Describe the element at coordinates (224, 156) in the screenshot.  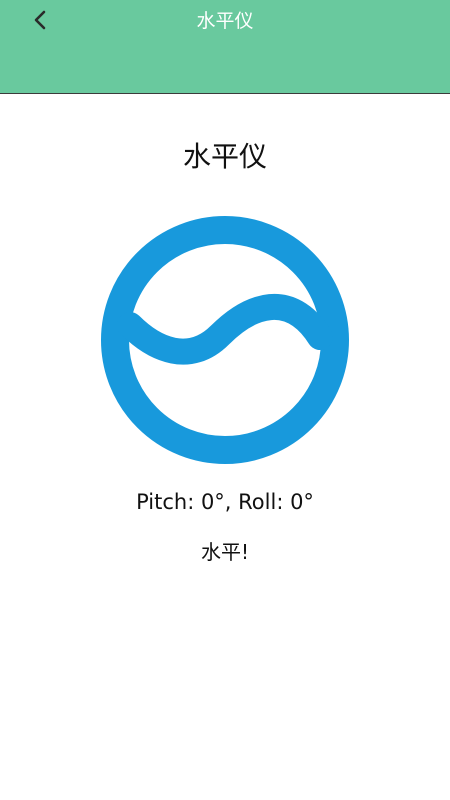
I see `page-title: 水平仪` at that location.